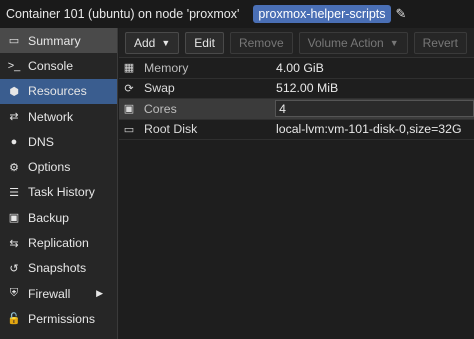  I want to click on sidebar-item-label: Permissions, so click(61, 318).